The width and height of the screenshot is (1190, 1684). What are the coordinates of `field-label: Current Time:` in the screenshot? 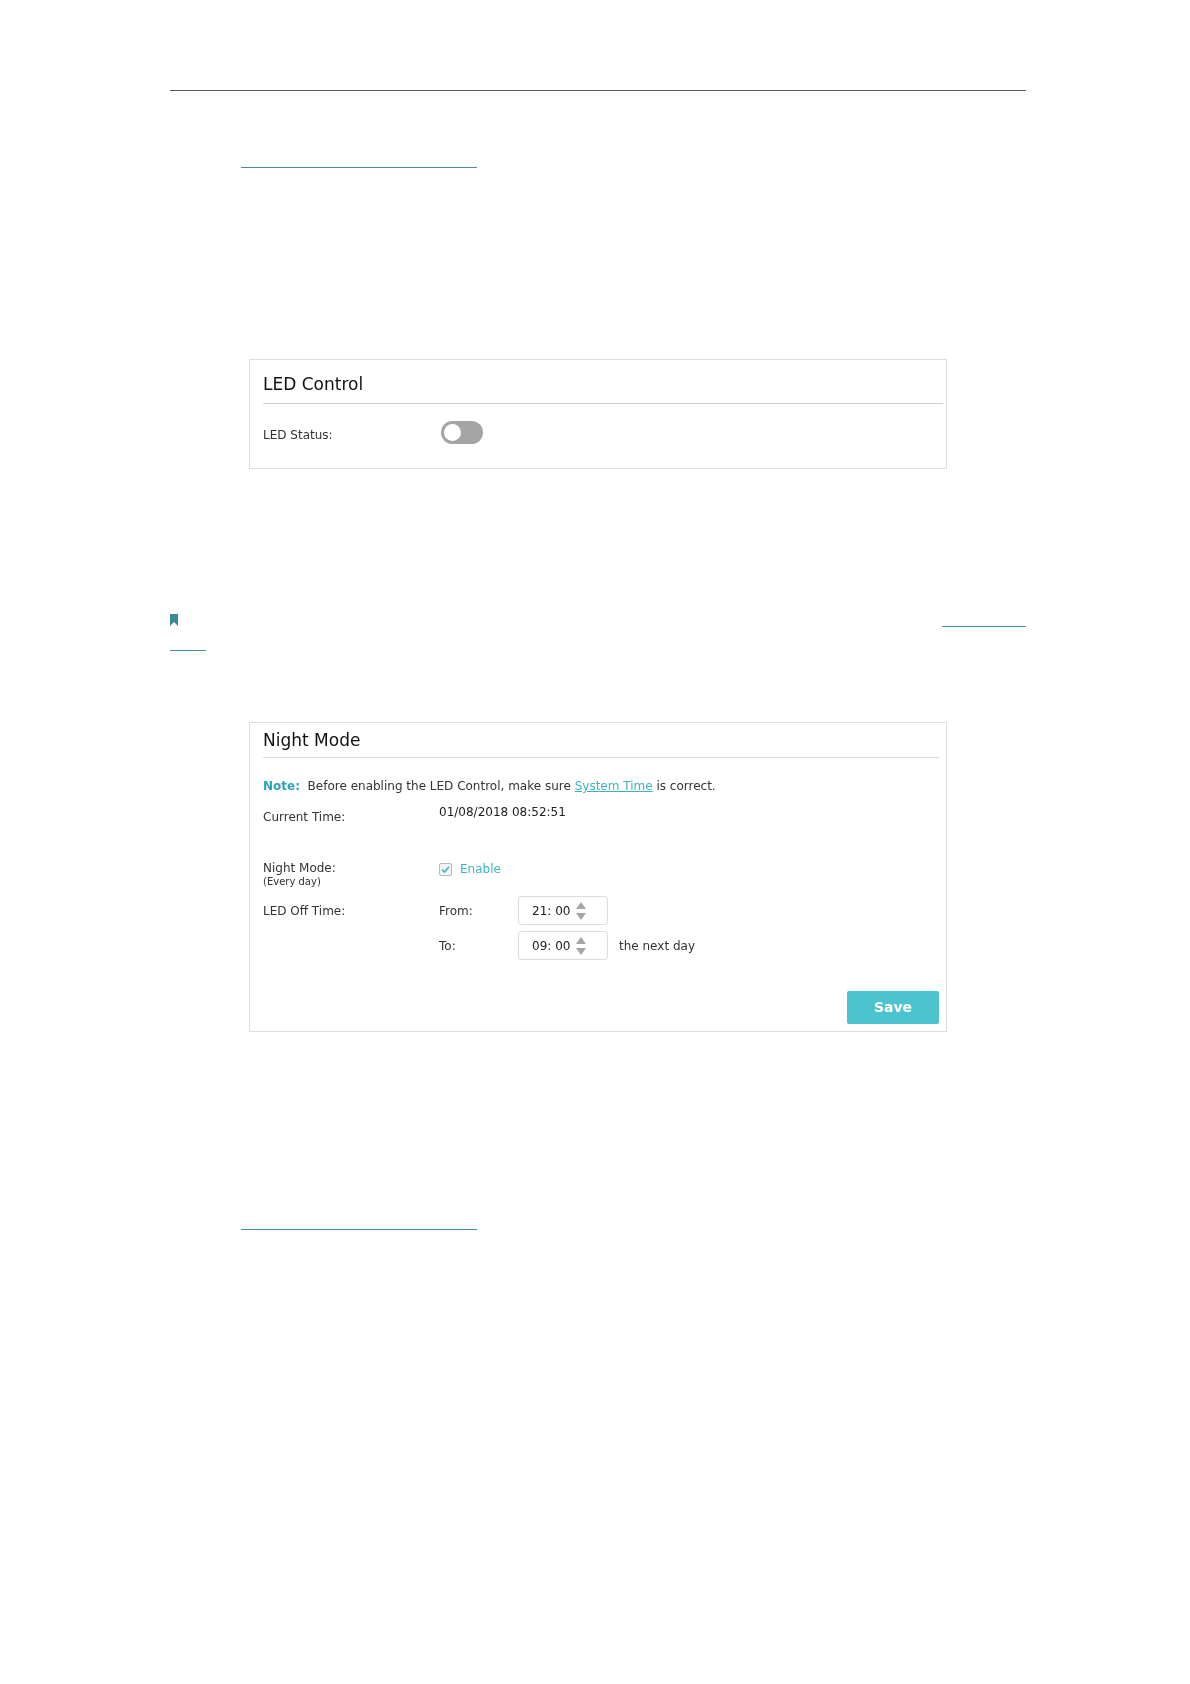 It's located at (305, 817).